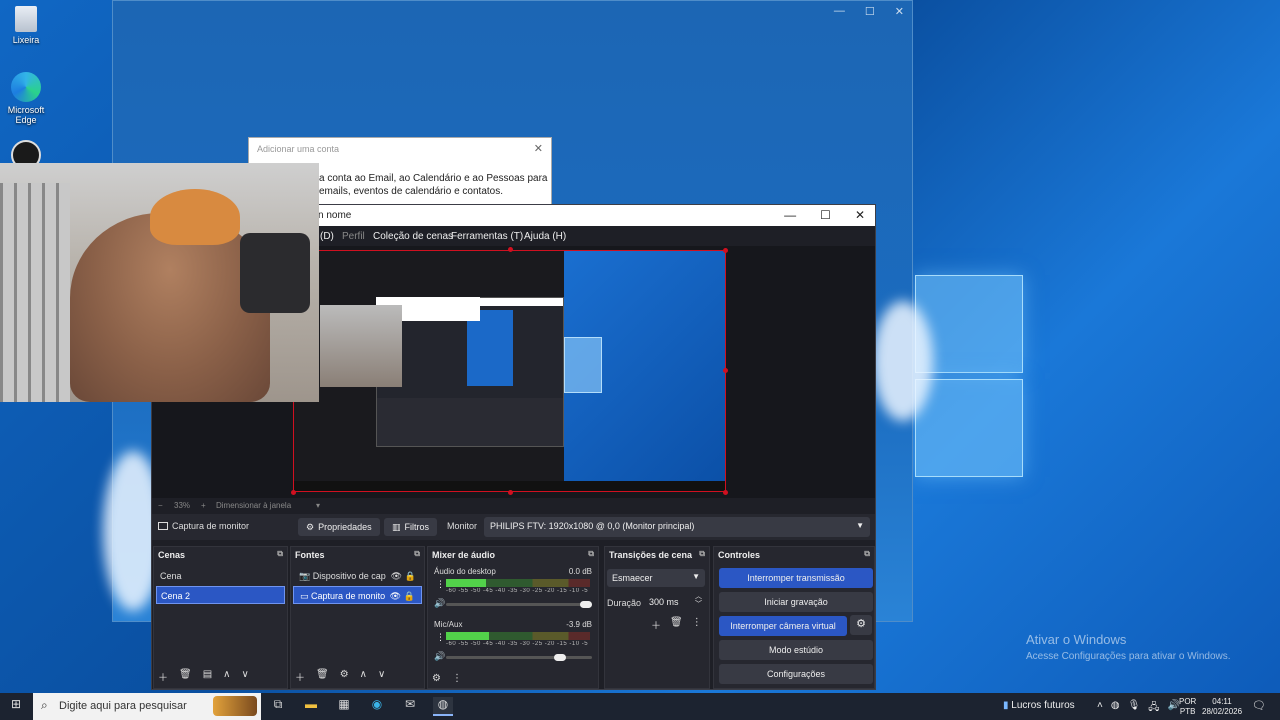 Image resolution: width=1280 pixels, height=720 pixels. What do you see at coordinates (411, 527) in the screenshot?
I see `filters-button: ▥ Filtros` at bounding box center [411, 527].